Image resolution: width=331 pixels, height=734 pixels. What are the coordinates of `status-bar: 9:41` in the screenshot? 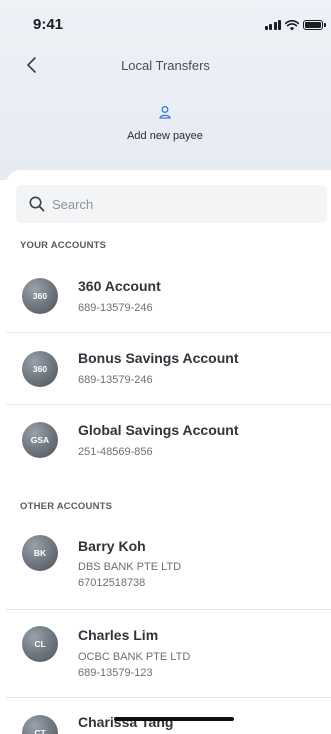 It's located at (165, 22).